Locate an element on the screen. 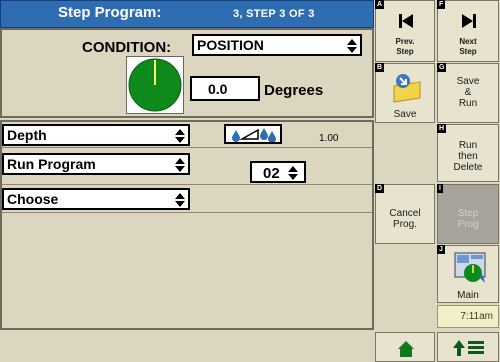  key-label: G is located at coordinates (442, 67).